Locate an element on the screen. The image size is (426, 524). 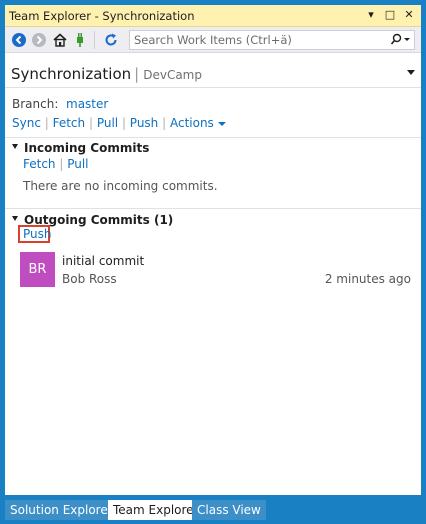
title-bar: Team Explorer - Synchronization ▾ □ ✕ is located at coordinates (213, 16).